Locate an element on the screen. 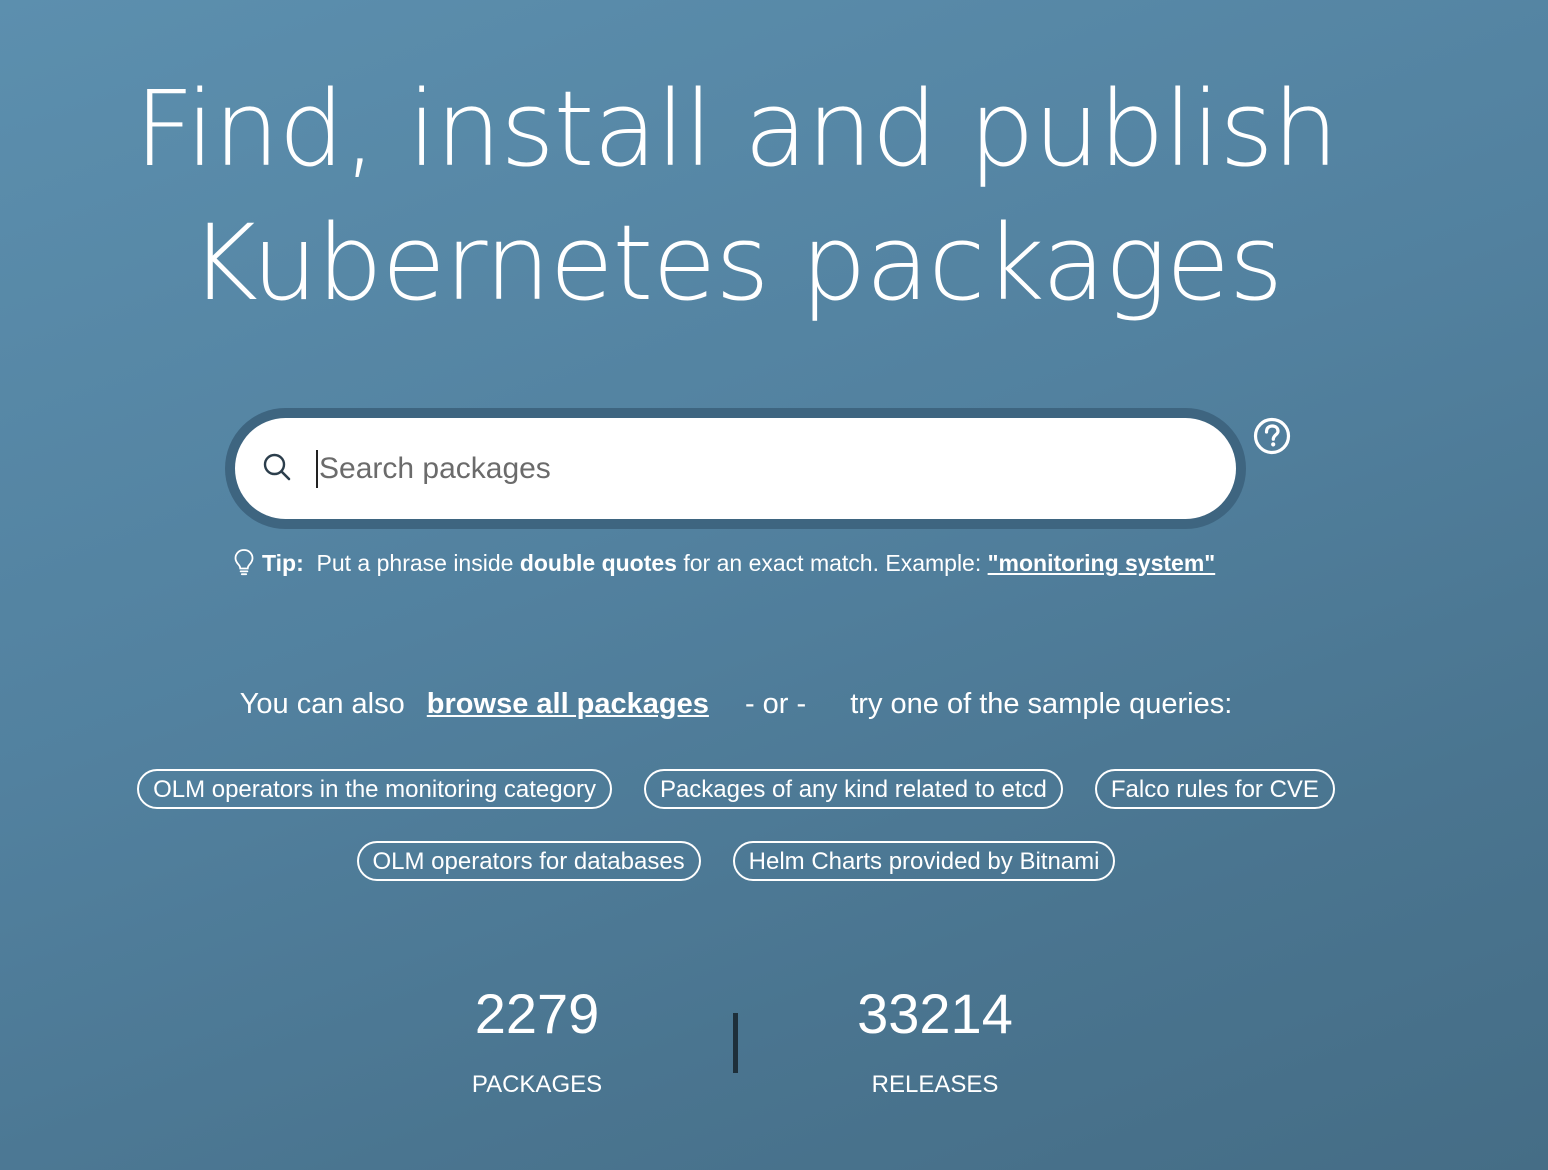  packages-stat: 2279 PACKAGES is located at coordinates (537, 1041).